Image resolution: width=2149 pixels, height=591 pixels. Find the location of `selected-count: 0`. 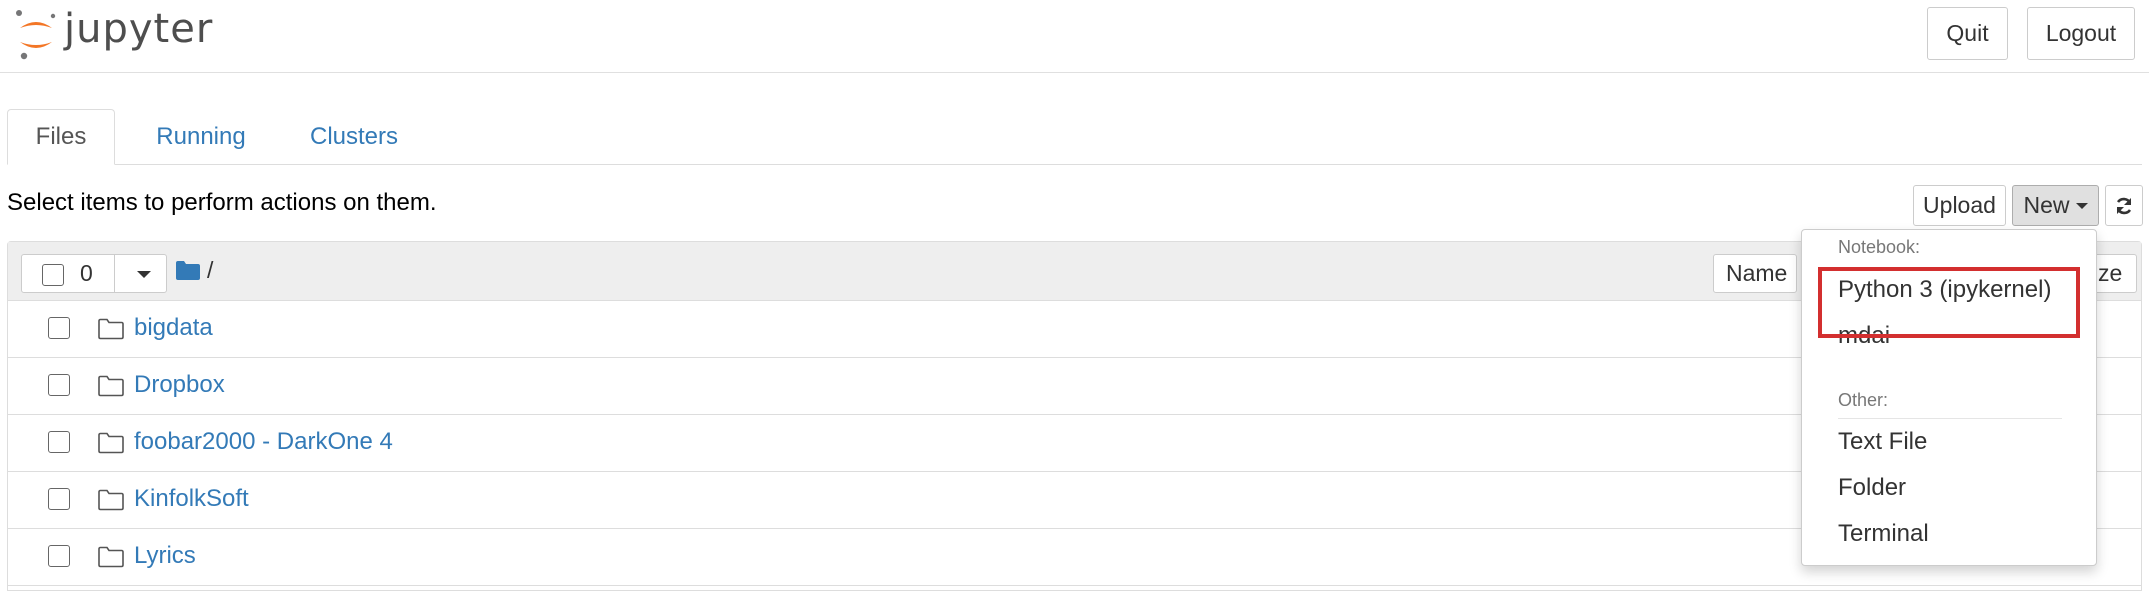

selected-count: 0 is located at coordinates (86, 273).